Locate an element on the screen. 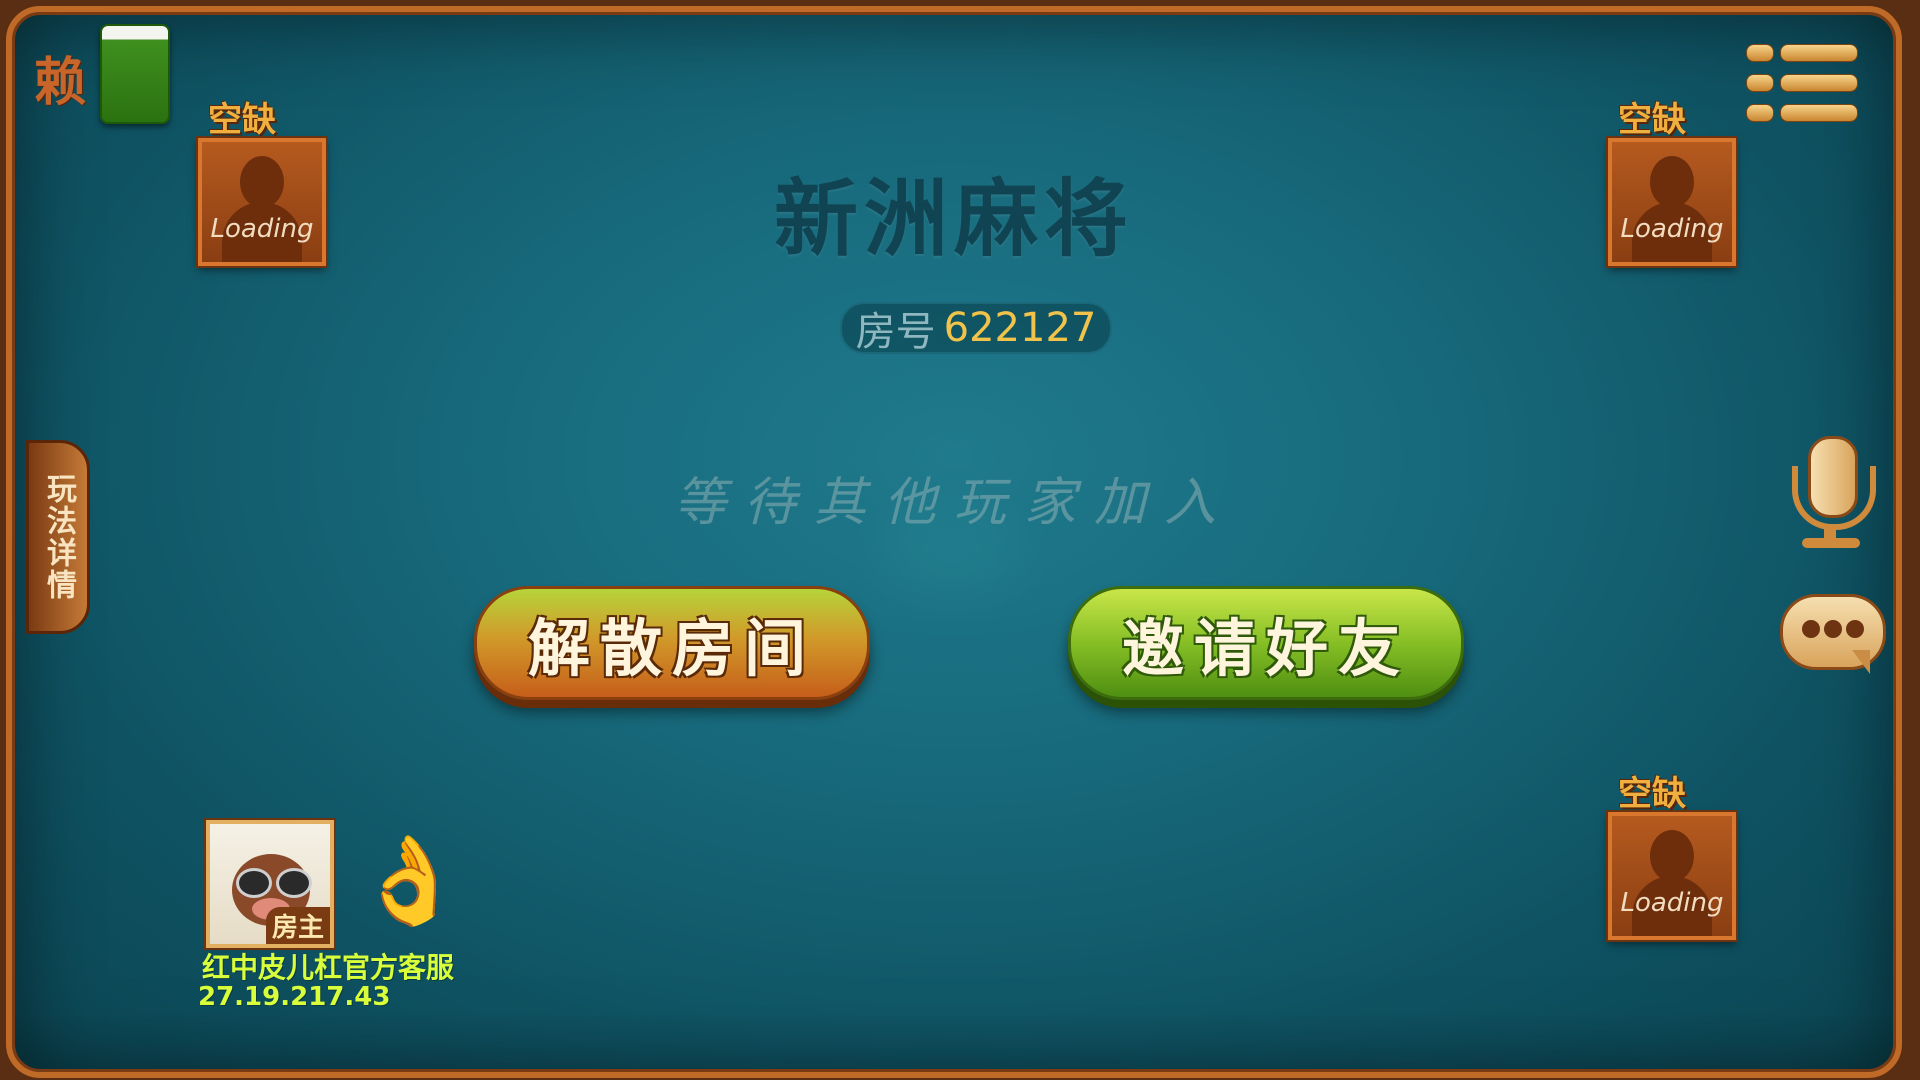 The height and width of the screenshot is (1080, 1920). self-player-name: 红中皮儿杠官方客服 is located at coordinates (328, 967).